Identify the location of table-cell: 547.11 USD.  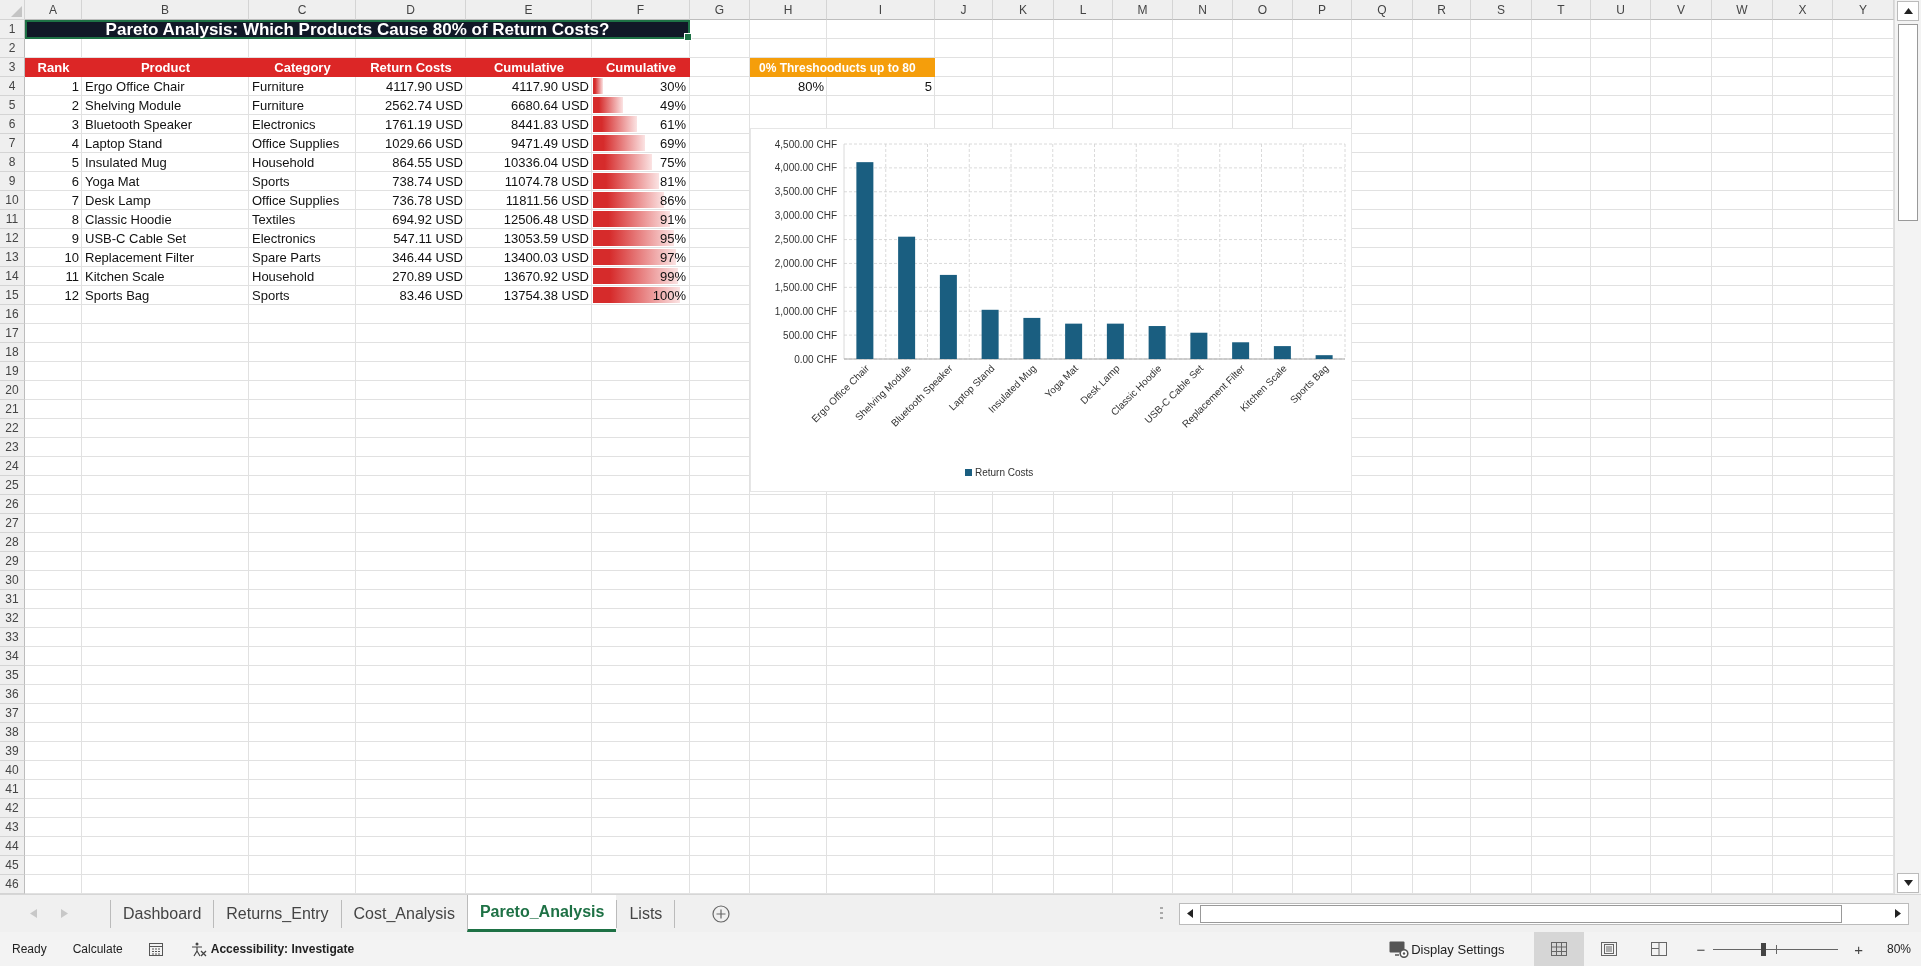
(411, 238).